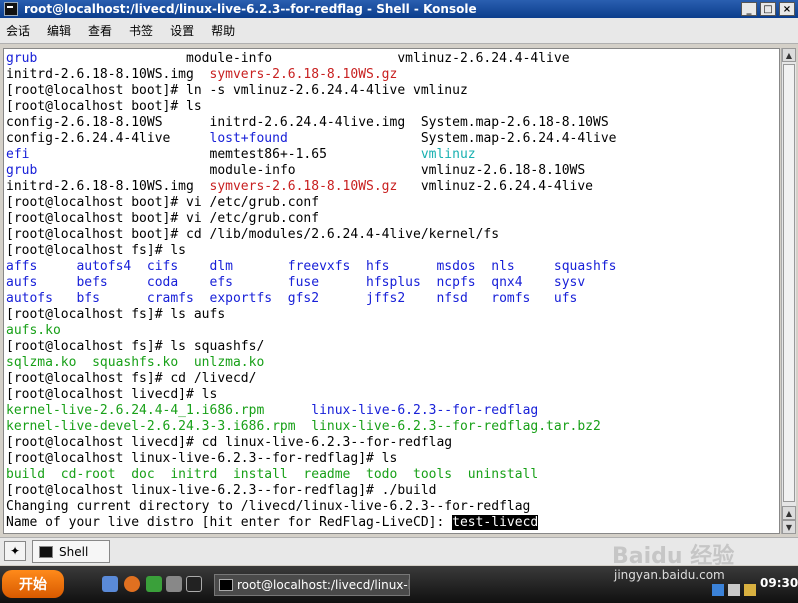  What do you see at coordinates (789, 513) in the screenshot?
I see `scroll-up-lower-icon: ▲` at bounding box center [789, 513].